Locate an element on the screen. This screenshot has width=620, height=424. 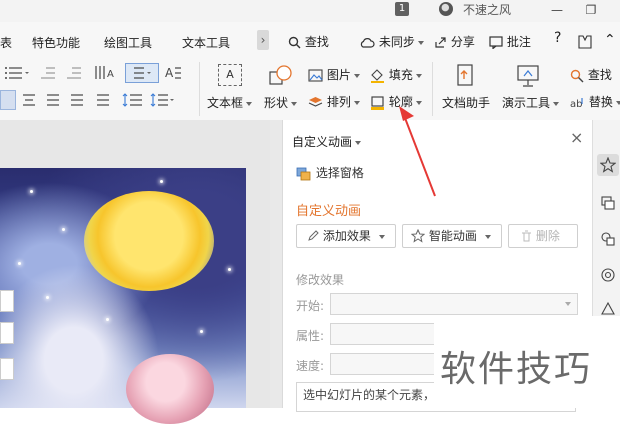
pencil-icon is located at coordinates (313, 235).